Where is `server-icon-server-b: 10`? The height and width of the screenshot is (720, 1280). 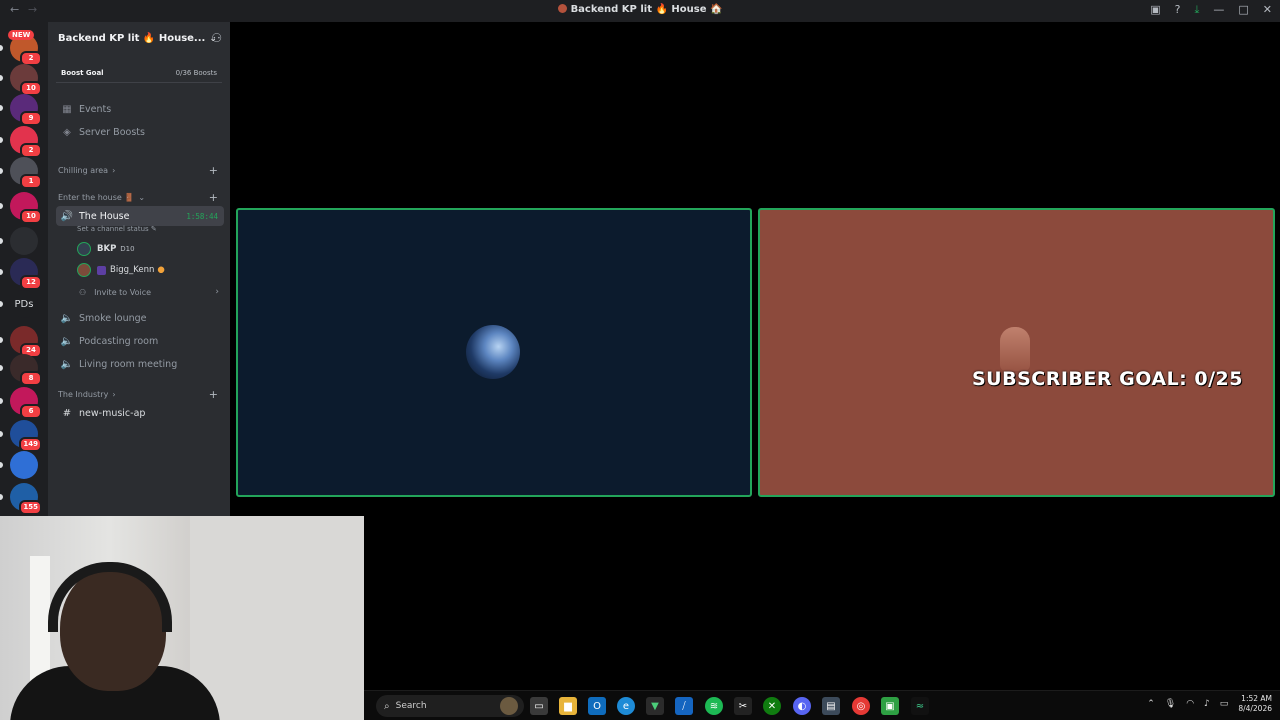 server-icon-server-b: 10 is located at coordinates (26, 80).